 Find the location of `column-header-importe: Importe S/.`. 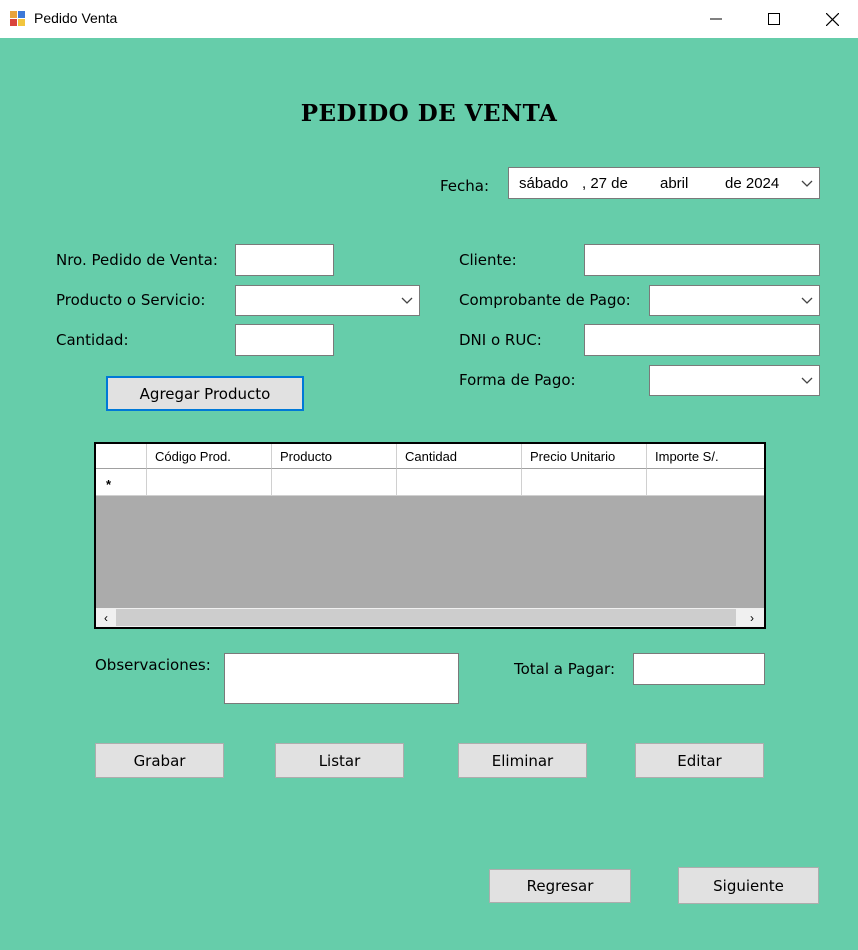

column-header-importe: Importe S/. is located at coordinates (705, 456).